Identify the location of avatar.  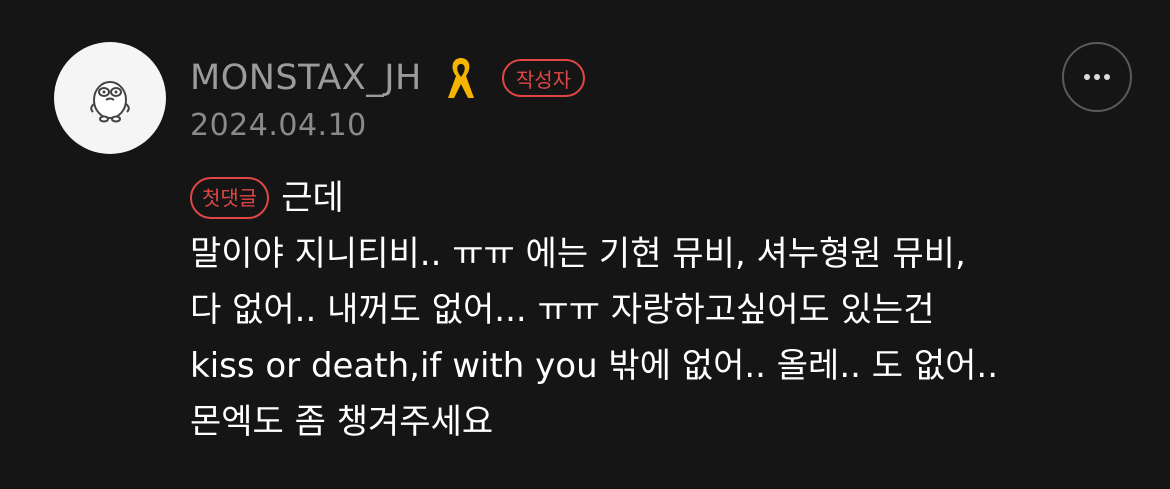
(110, 98).